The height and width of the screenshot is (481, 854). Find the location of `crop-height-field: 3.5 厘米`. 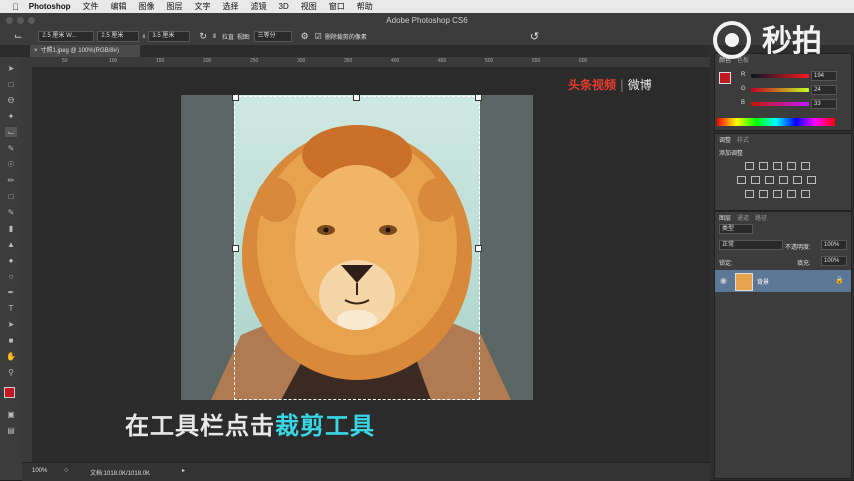

crop-height-field: 3.5 厘米 is located at coordinates (169, 36).